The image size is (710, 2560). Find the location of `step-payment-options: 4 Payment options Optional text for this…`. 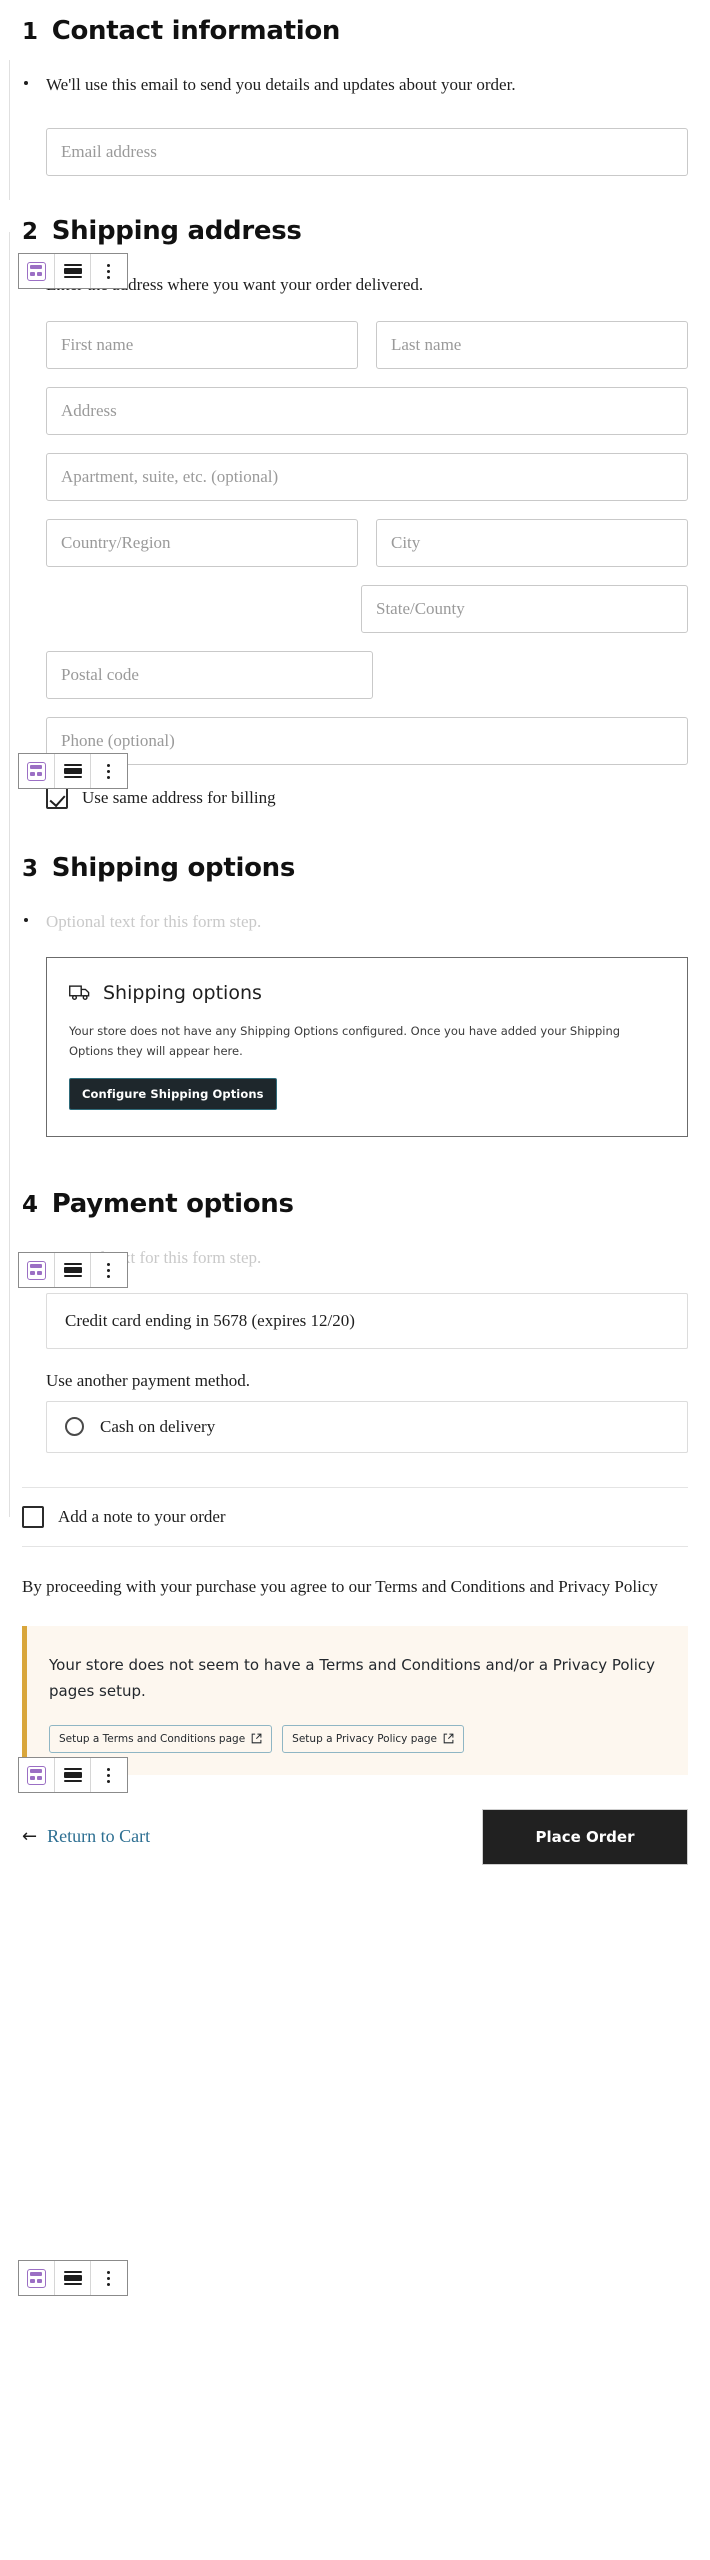

step-payment-options: 4 Payment options Optional text for this… is located at coordinates (355, 1327).